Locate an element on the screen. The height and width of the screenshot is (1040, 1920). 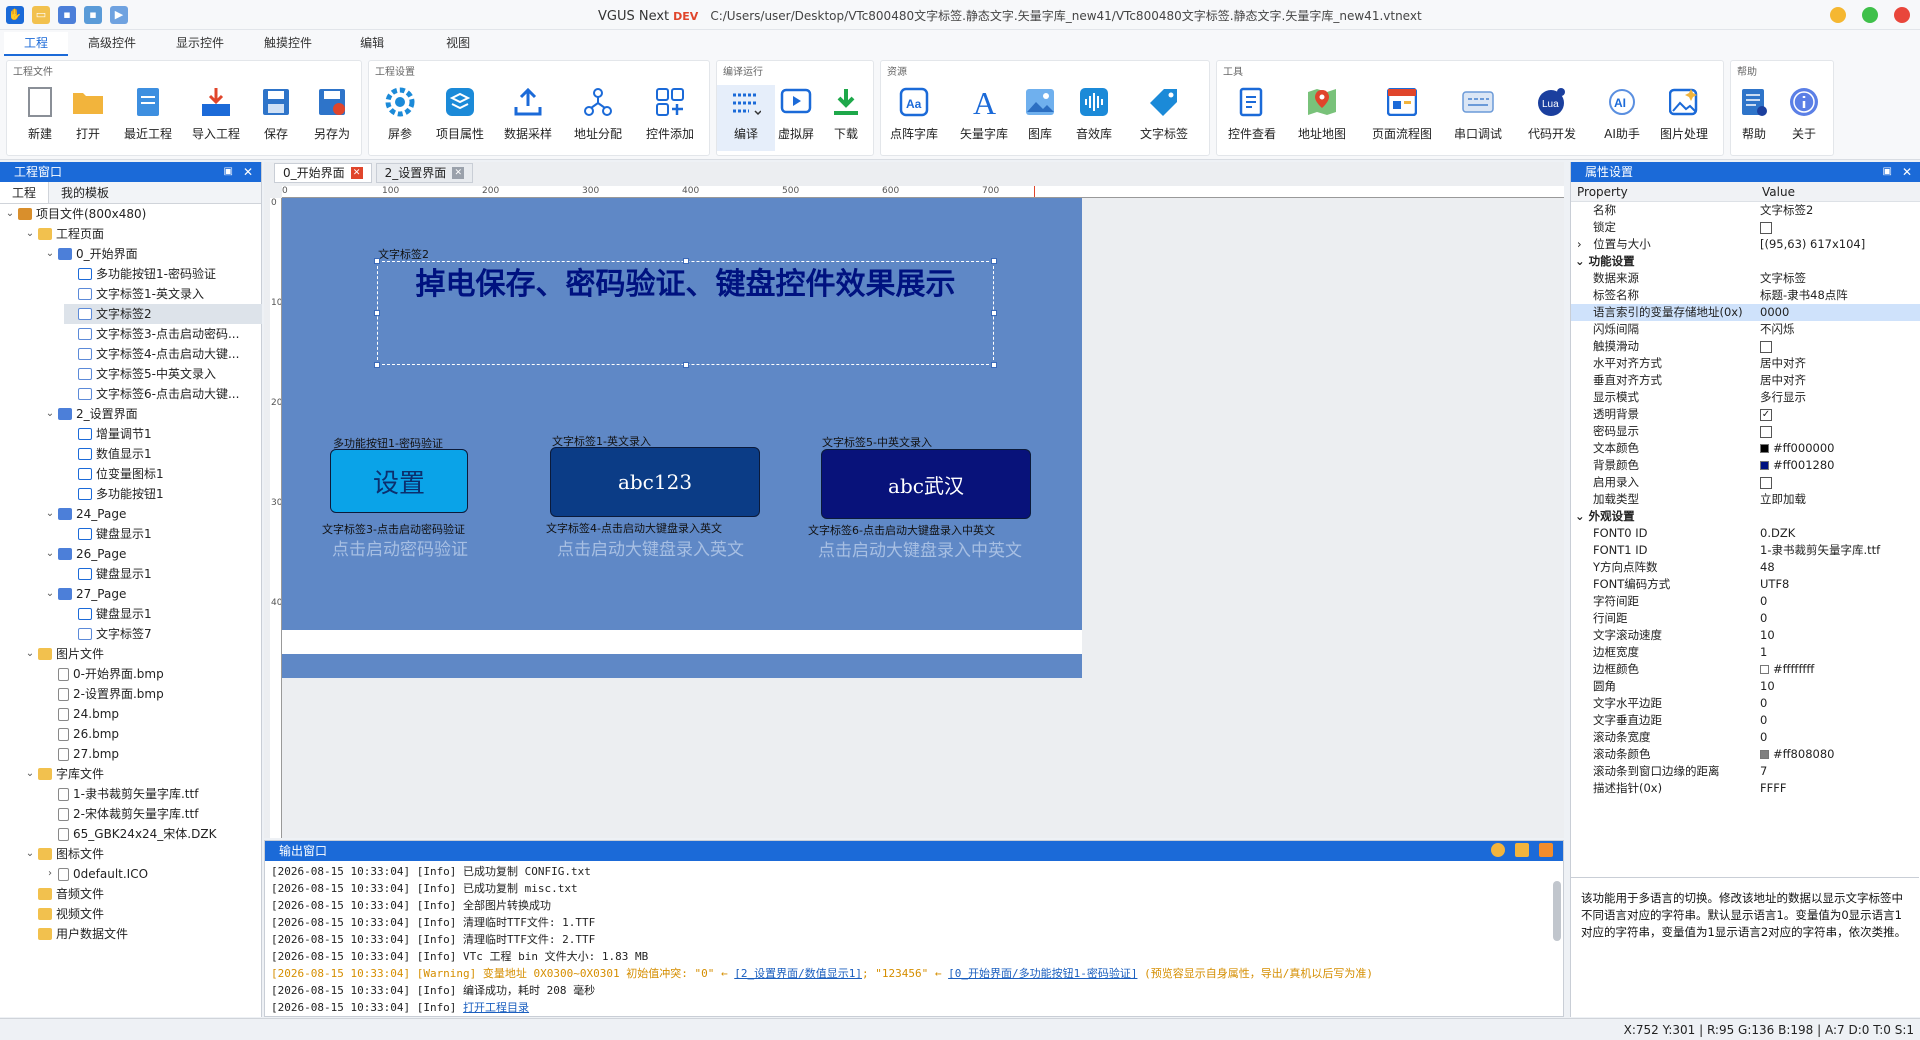
property-row: 文字水平边距 0 is located at coordinates (1745, 703).